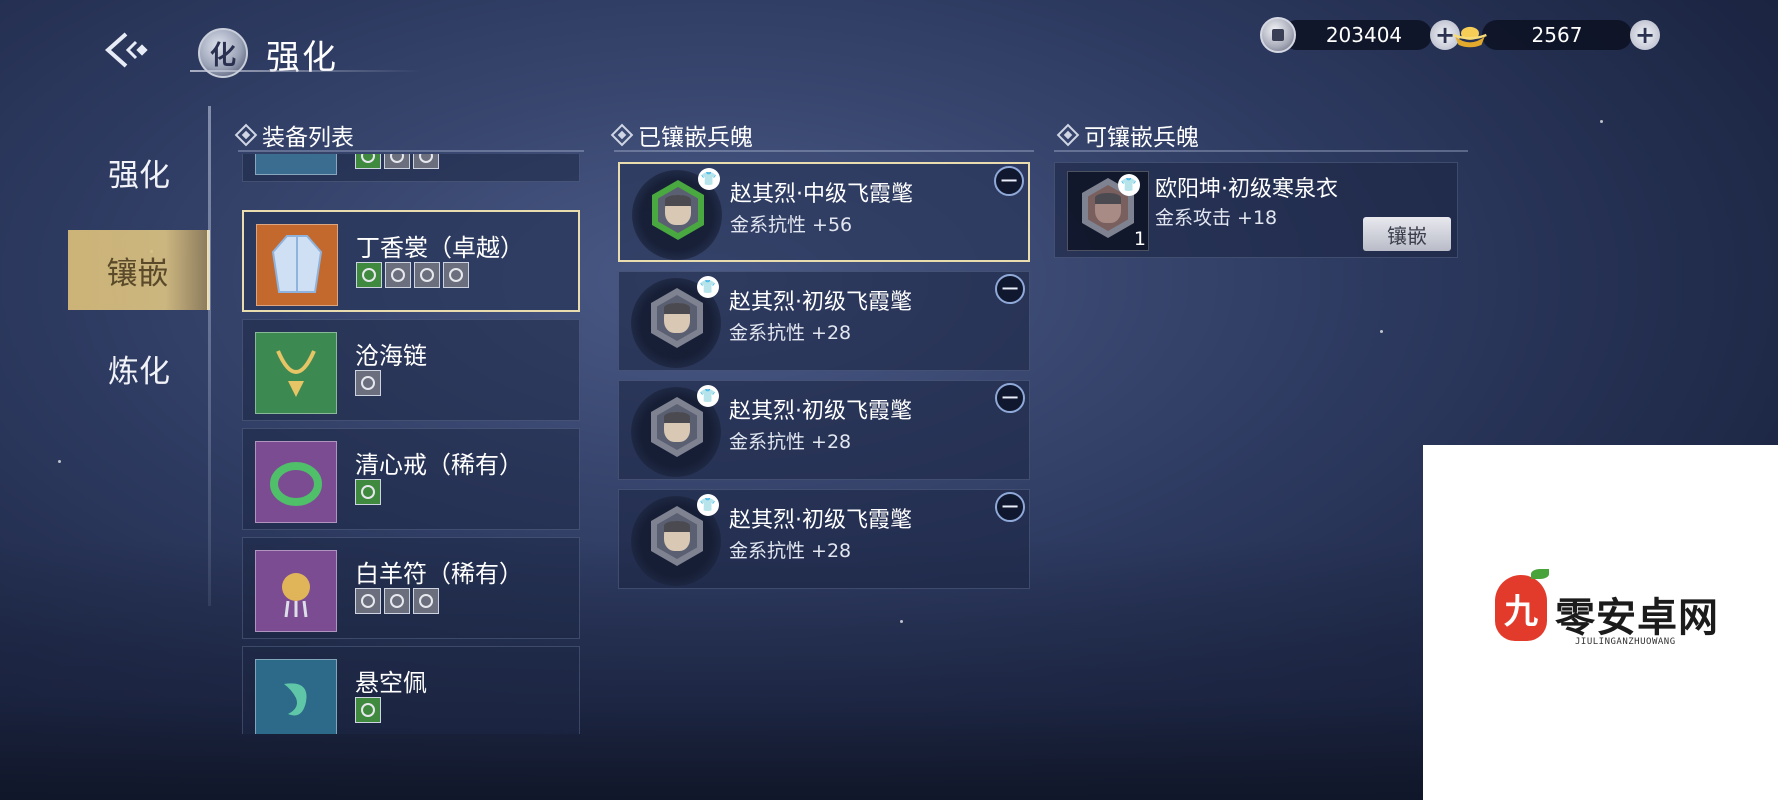  Describe the element at coordinates (1600, 622) in the screenshot. I see `watermark: 九 零安卓网 JIULINGANZHUOWANG` at that location.